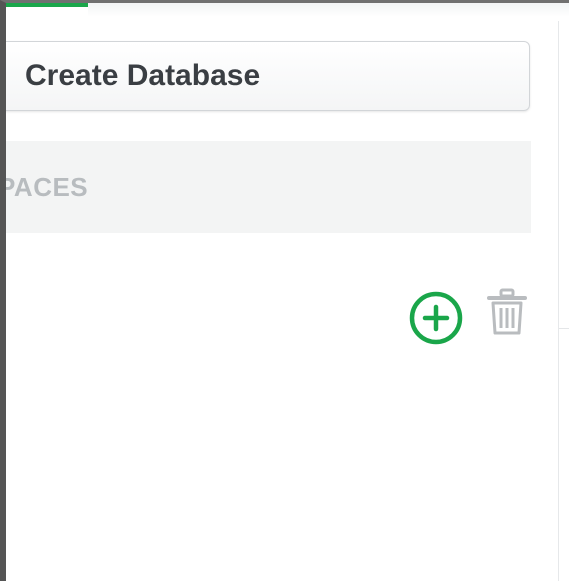 The width and height of the screenshot is (569, 581). What do you see at coordinates (47, 5) in the screenshot?
I see `top-accent-bar` at bounding box center [47, 5].